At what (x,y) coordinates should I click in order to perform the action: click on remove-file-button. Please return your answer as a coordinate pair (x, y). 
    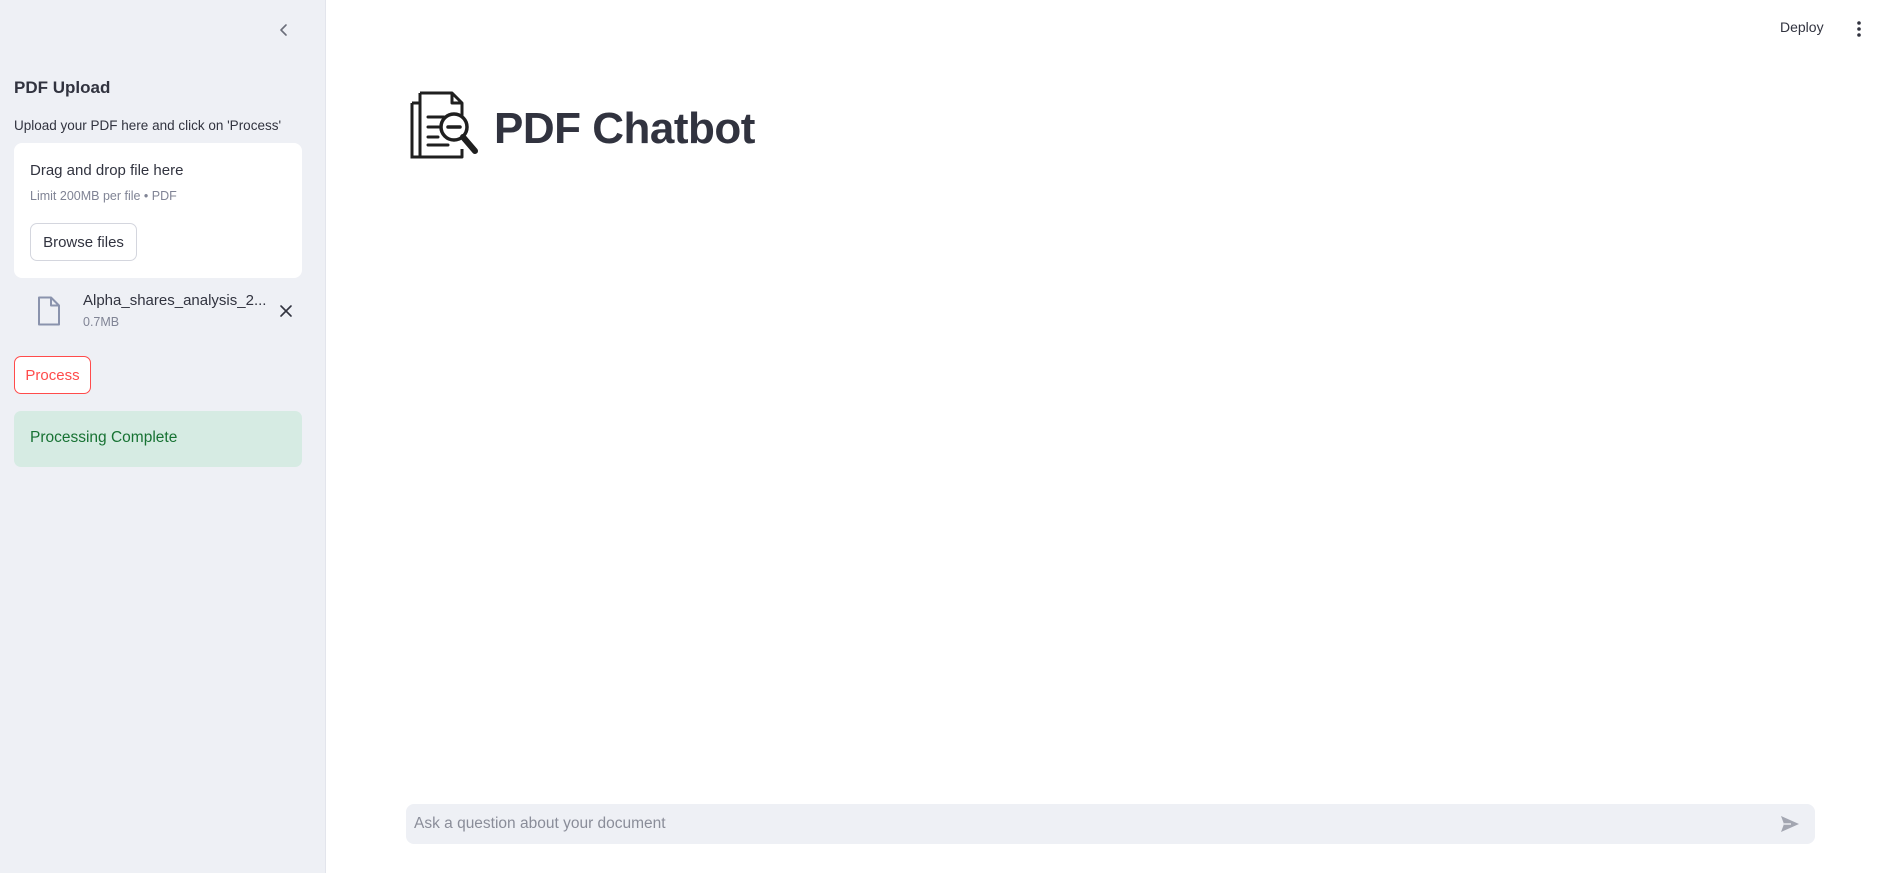
    Looking at the image, I should click on (286, 311).